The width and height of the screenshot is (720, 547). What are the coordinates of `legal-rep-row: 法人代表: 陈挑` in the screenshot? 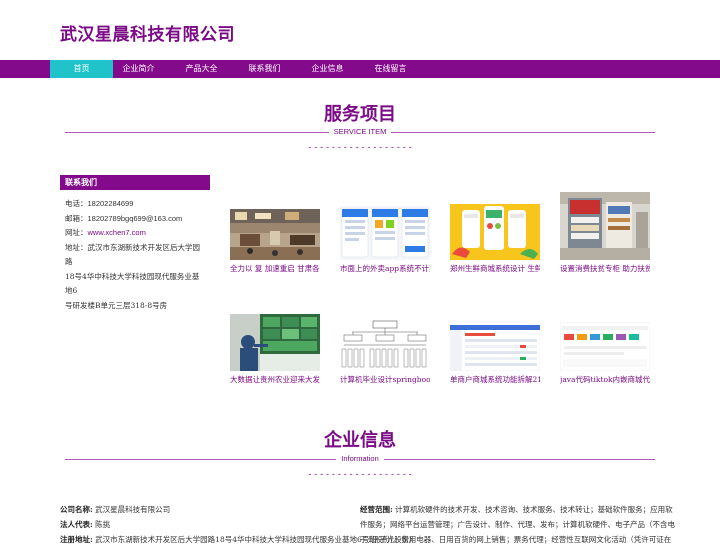 It's located at (205, 524).